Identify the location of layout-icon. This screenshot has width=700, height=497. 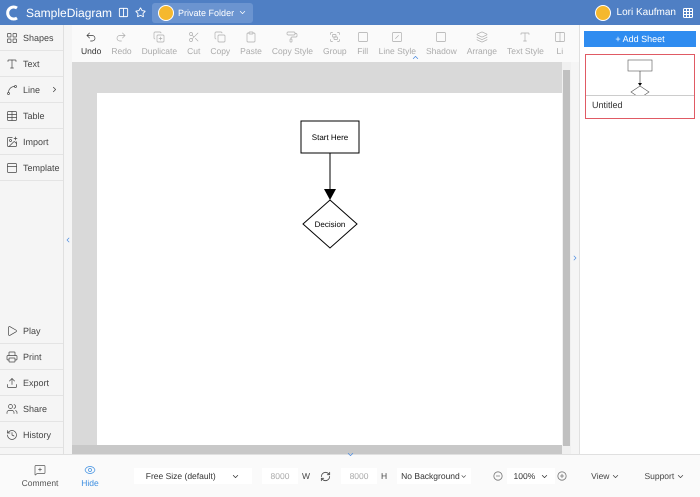
(124, 12).